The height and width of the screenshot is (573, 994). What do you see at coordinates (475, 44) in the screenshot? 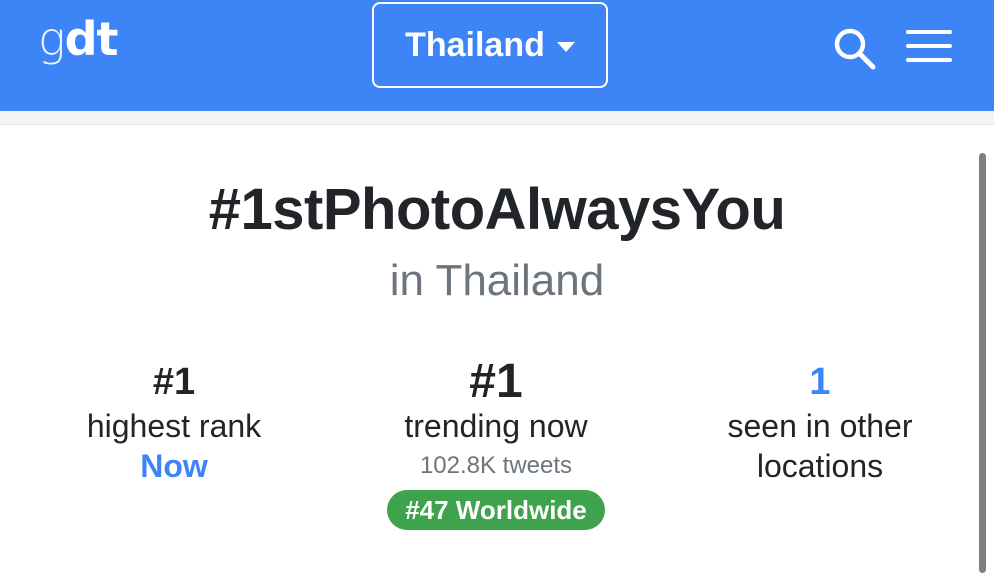
I see `country-label: Thailand` at bounding box center [475, 44].